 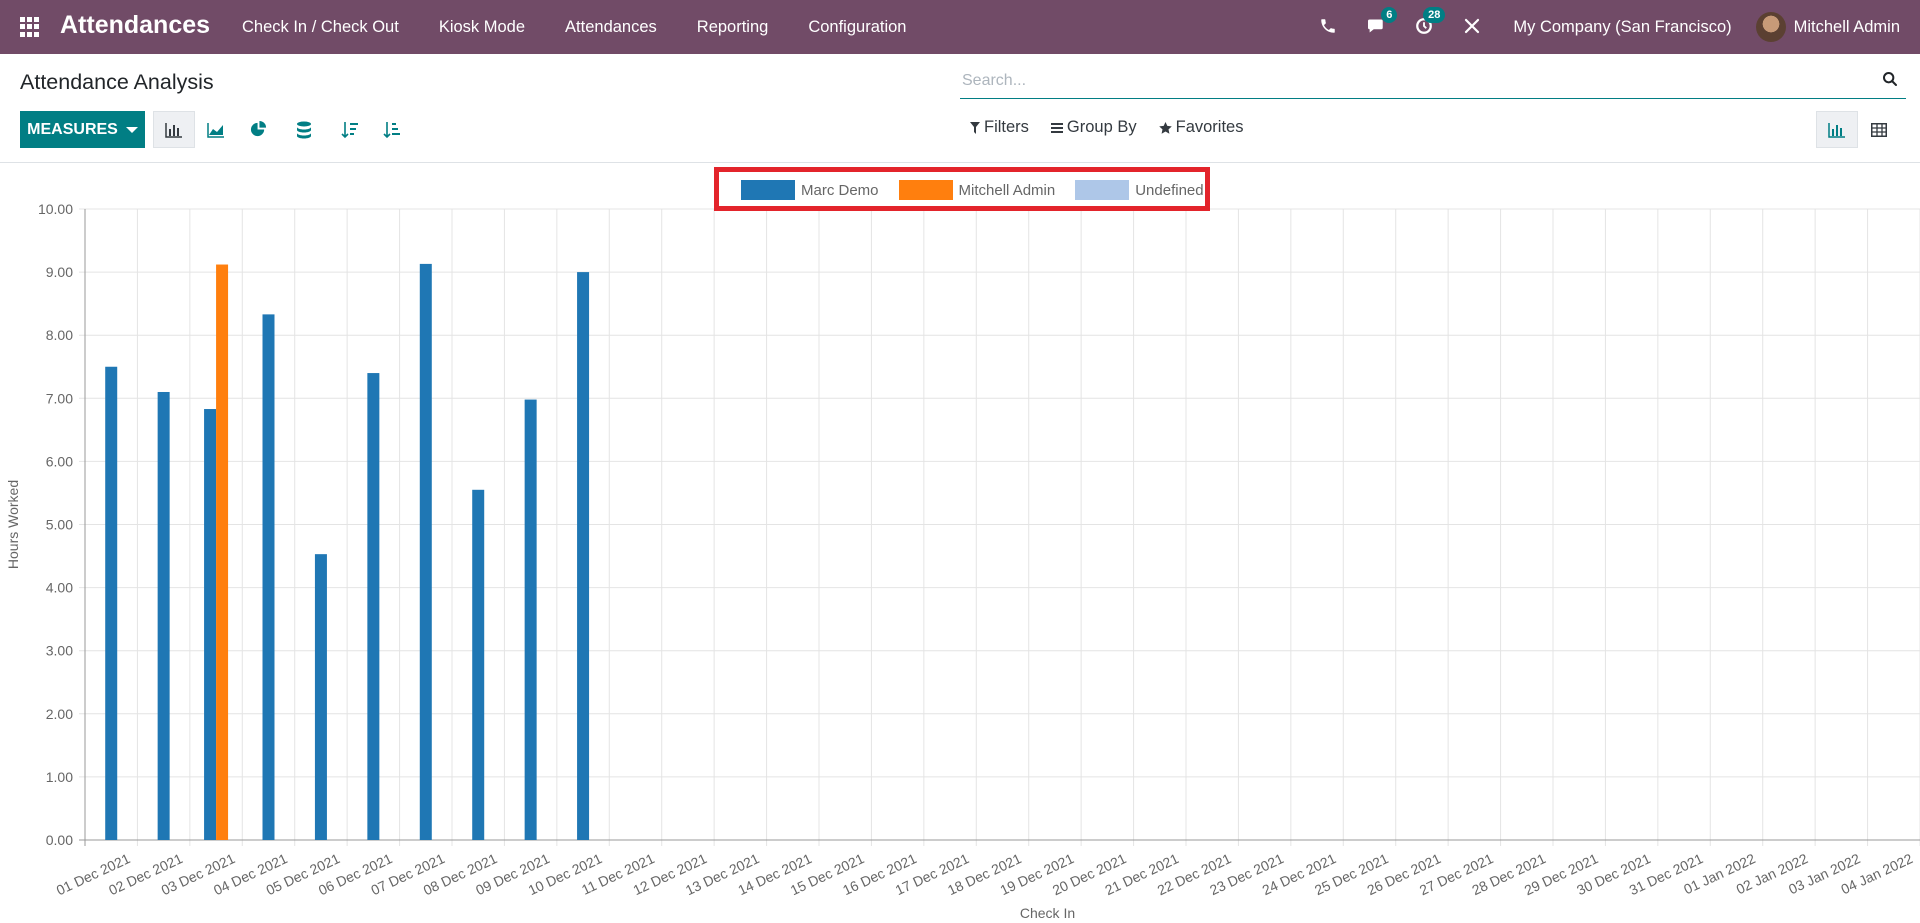 What do you see at coordinates (1770, 27) in the screenshot?
I see `user-avatar` at bounding box center [1770, 27].